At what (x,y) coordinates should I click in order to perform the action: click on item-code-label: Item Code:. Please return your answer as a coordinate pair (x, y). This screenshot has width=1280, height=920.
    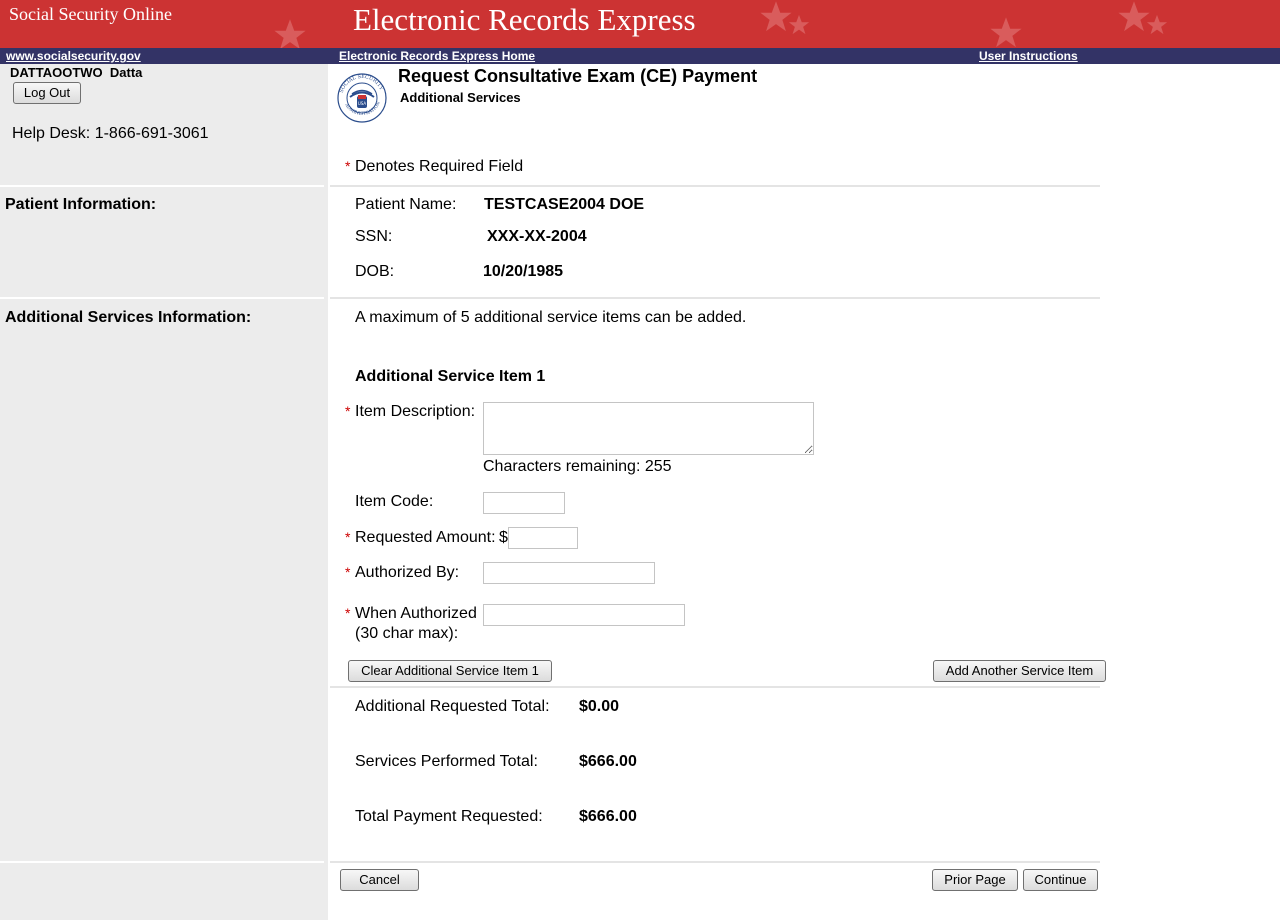
    Looking at the image, I should click on (394, 501).